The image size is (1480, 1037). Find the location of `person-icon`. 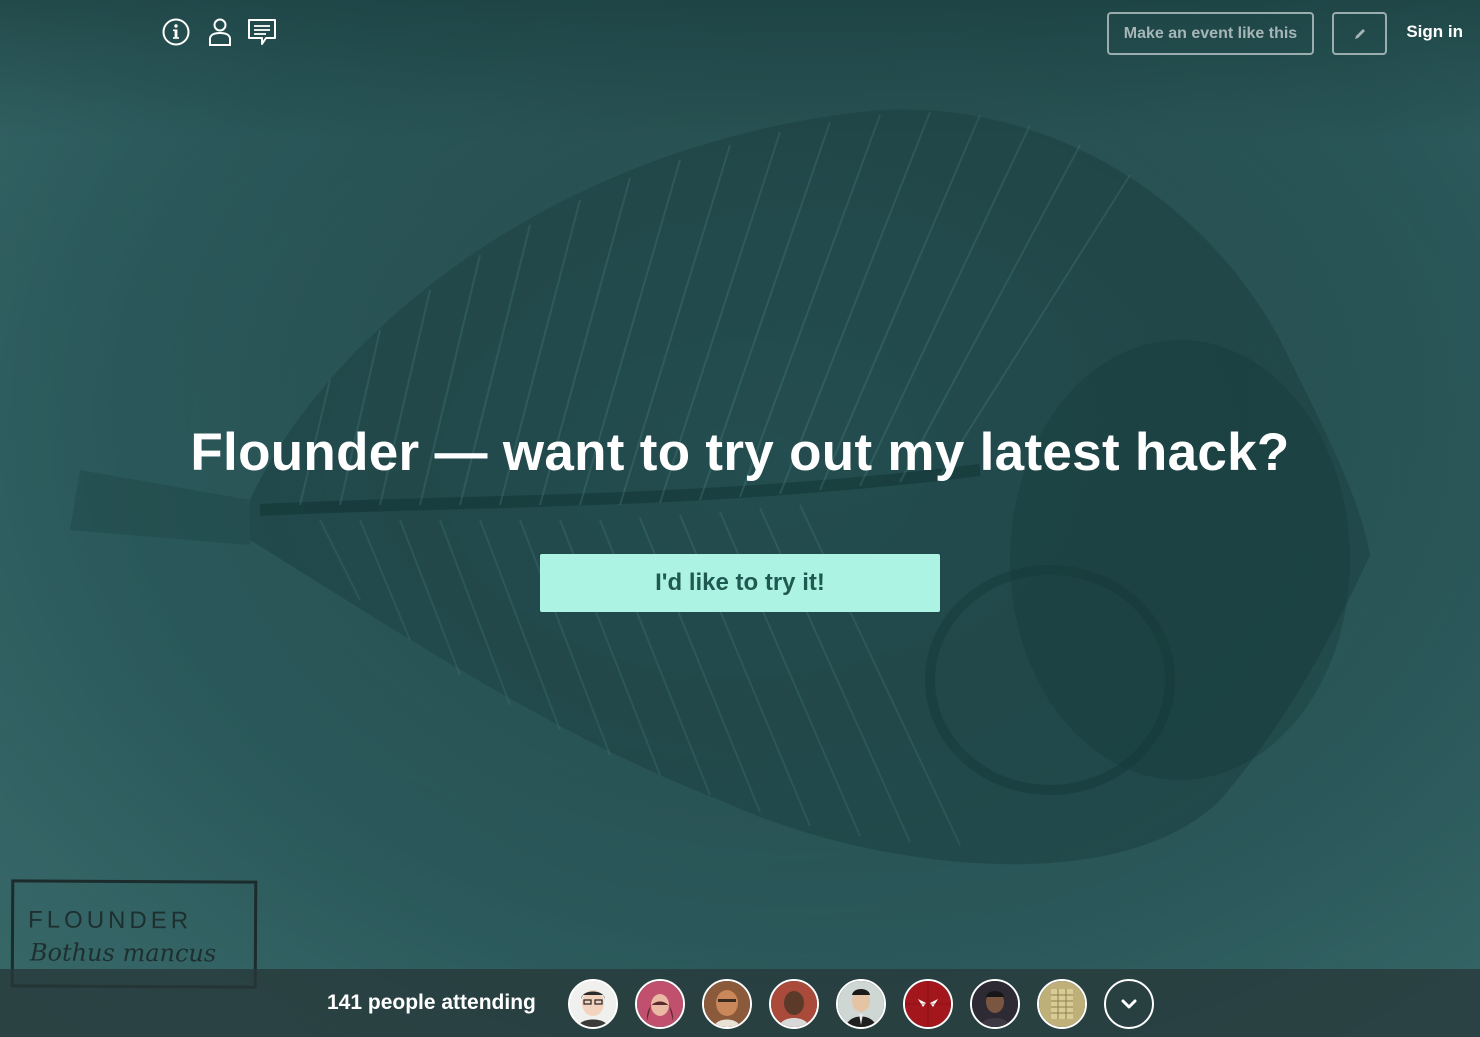

person-icon is located at coordinates (220, 32).